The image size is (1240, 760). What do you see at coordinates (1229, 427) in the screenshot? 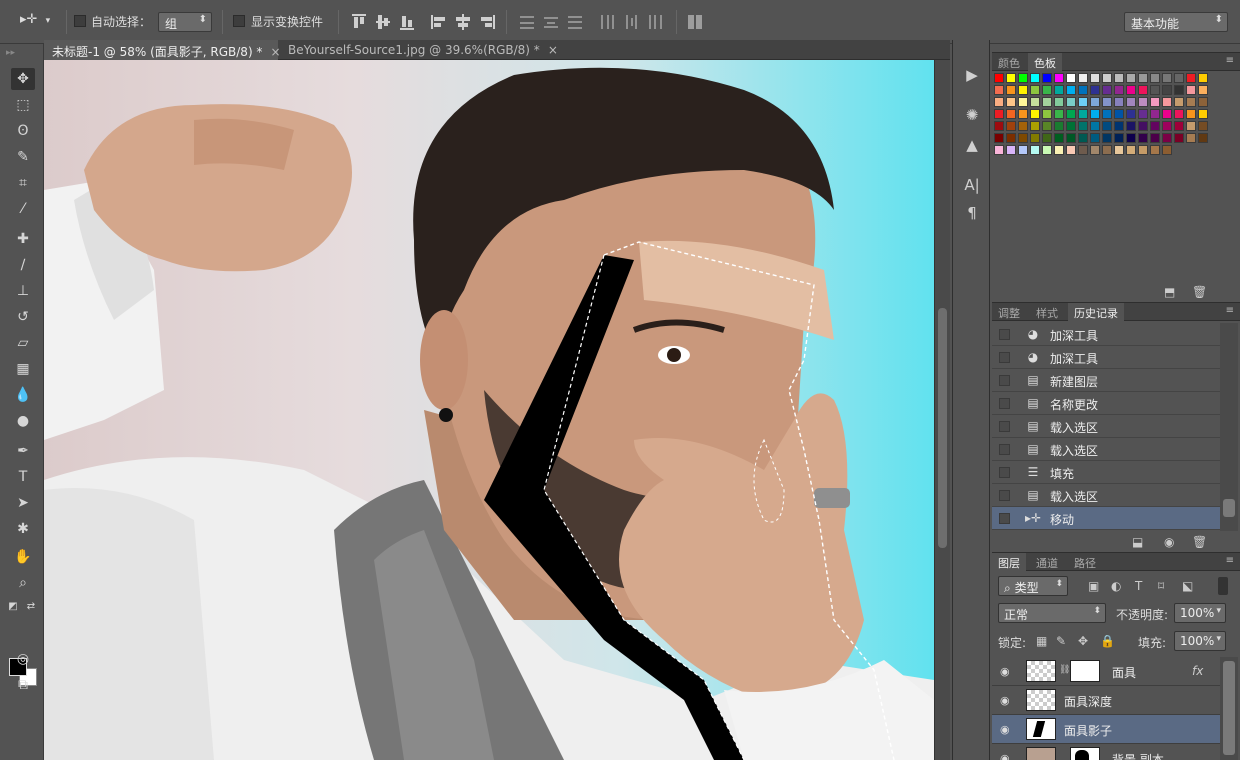
I see `history-scrollbar` at bounding box center [1229, 427].